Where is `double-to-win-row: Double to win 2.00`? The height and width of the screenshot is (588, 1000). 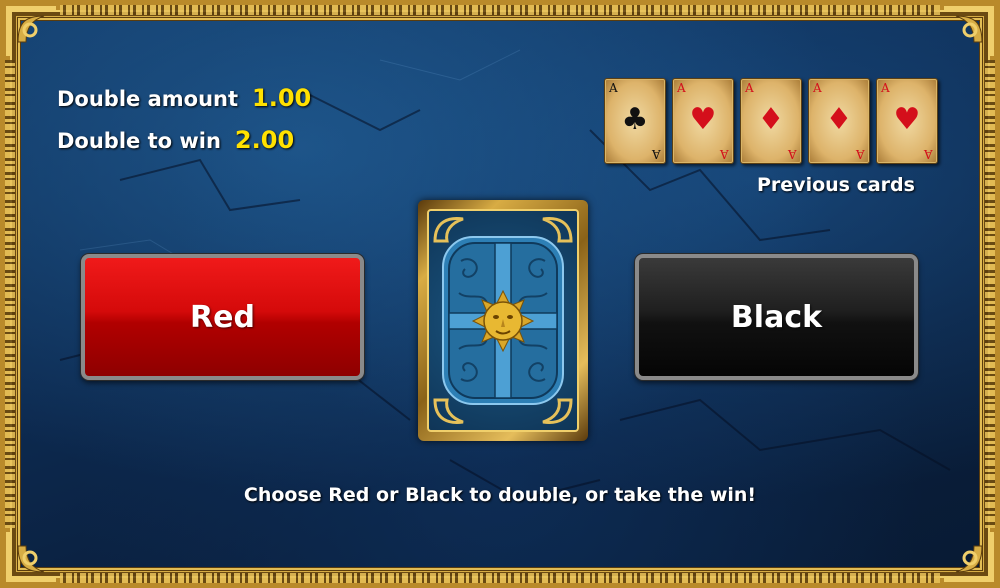
double-to-win-row: Double to win 2.00 is located at coordinates (175, 140).